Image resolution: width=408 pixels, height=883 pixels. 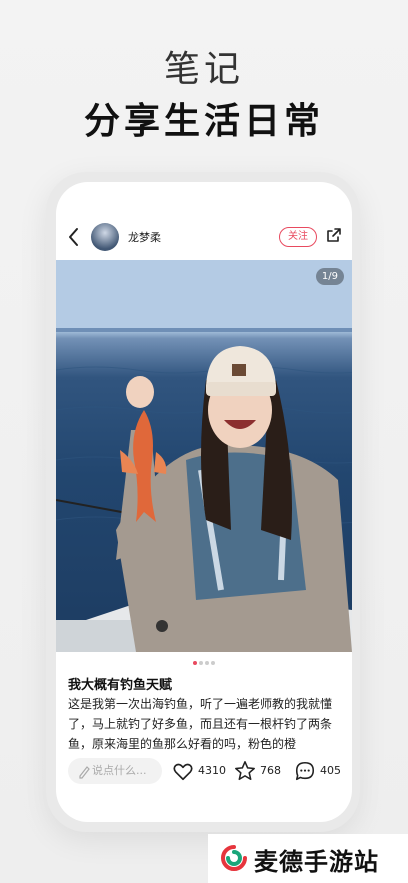 What do you see at coordinates (203, 69) in the screenshot?
I see `promo-title: 笔记` at bounding box center [203, 69].